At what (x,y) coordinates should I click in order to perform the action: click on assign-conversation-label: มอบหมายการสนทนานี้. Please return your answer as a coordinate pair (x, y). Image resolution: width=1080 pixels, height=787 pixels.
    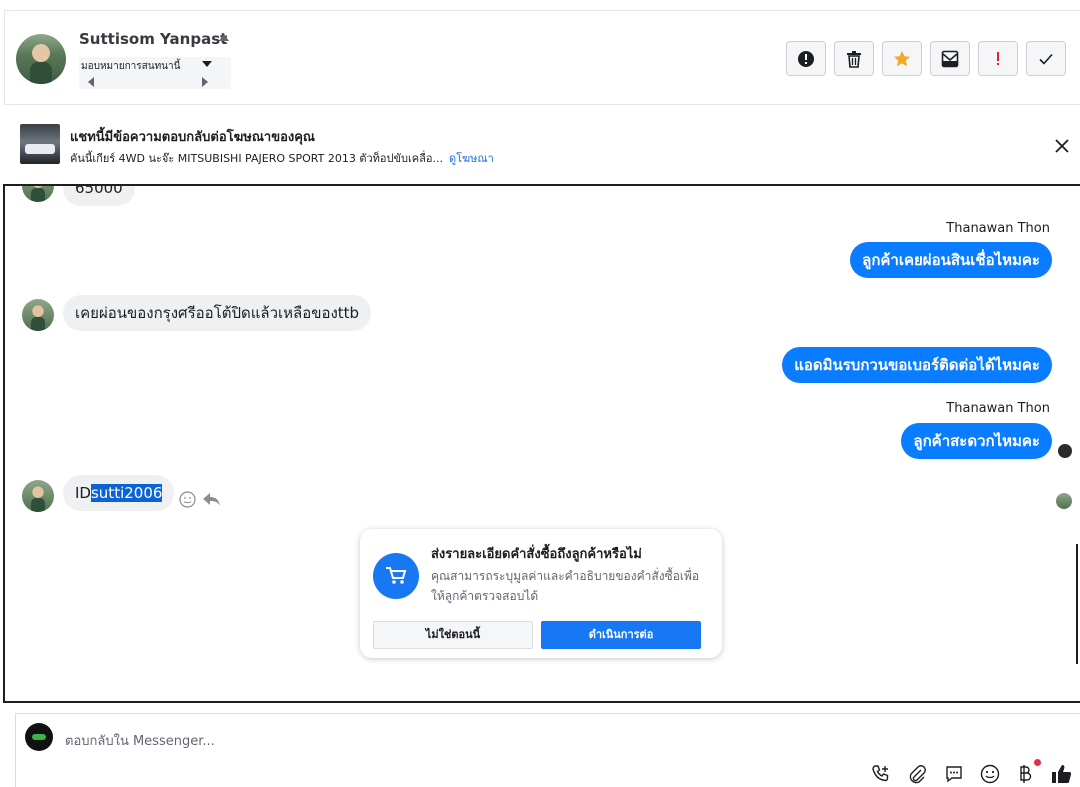
    Looking at the image, I should click on (131, 66).